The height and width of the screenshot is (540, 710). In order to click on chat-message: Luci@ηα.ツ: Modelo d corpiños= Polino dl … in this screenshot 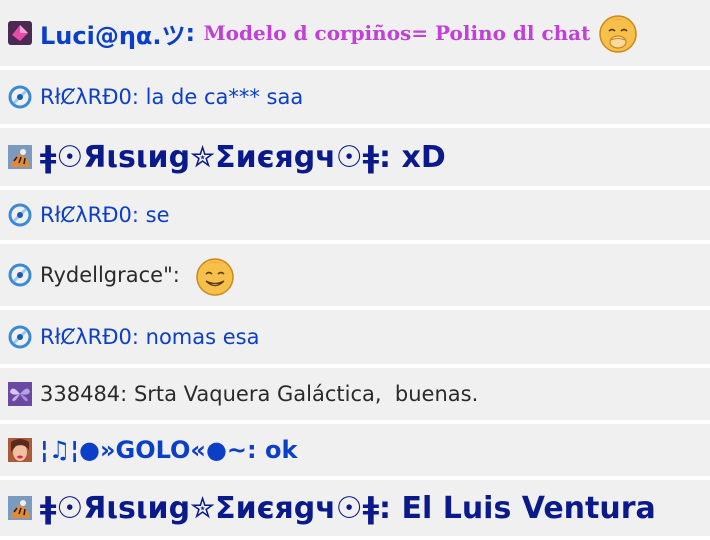, I will do `click(355, 34)`.